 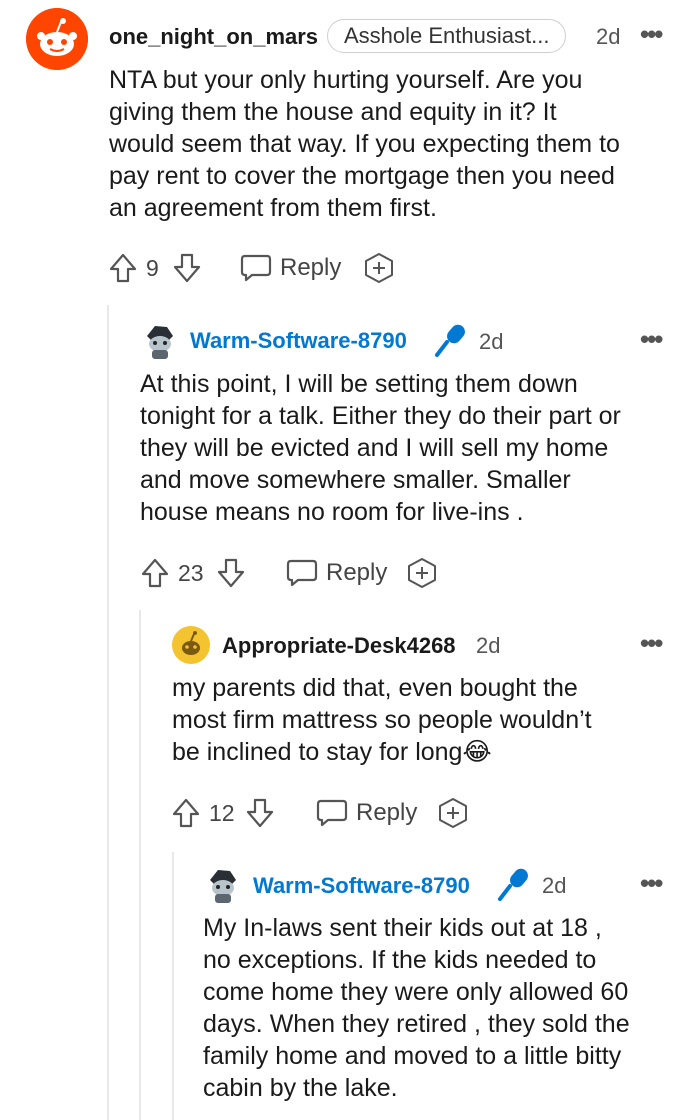 What do you see at coordinates (339, 646) in the screenshot?
I see `username: Appropriate-Desk4268` at bounding box center [339, 646].